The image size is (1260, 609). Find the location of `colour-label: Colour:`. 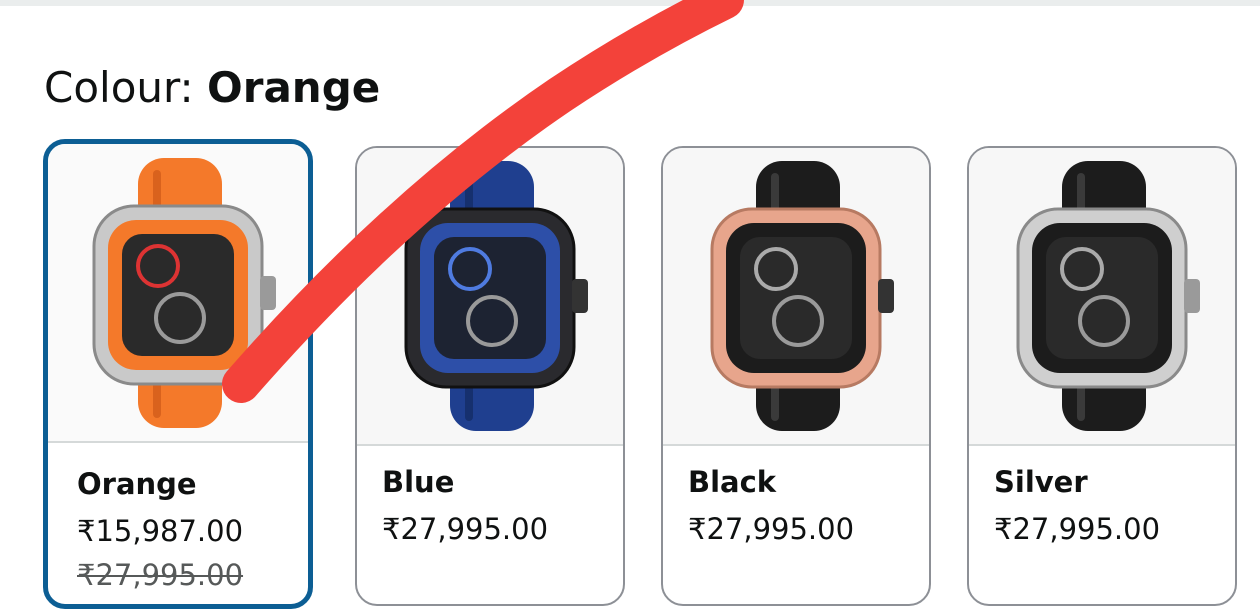

colour-label: Colour: is located at coordinates (126, 87).